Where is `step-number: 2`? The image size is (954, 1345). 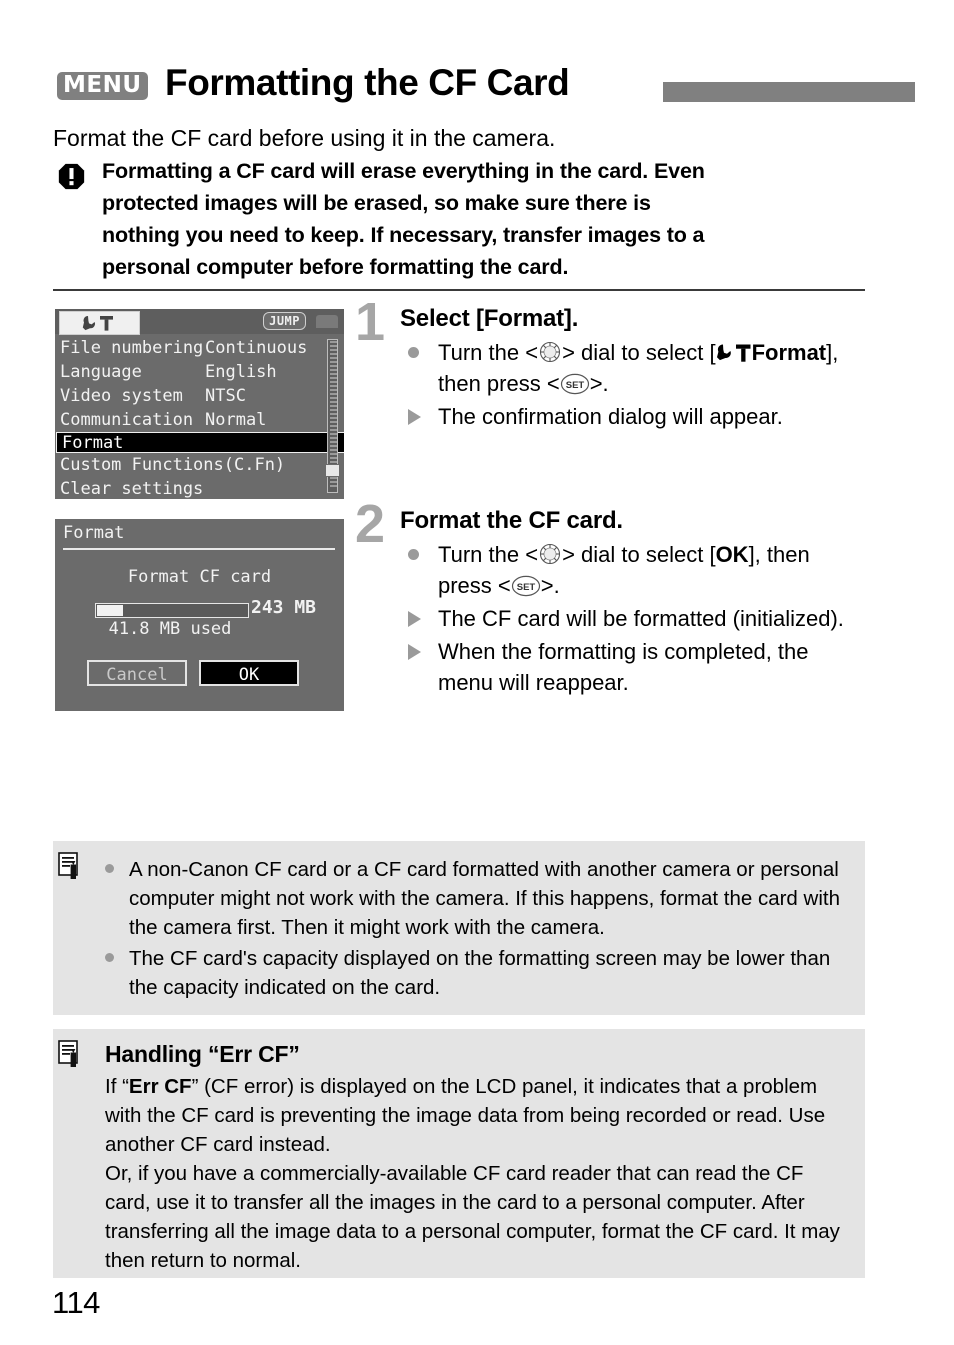
step-number: 2 is located at coordinates (370, 524).